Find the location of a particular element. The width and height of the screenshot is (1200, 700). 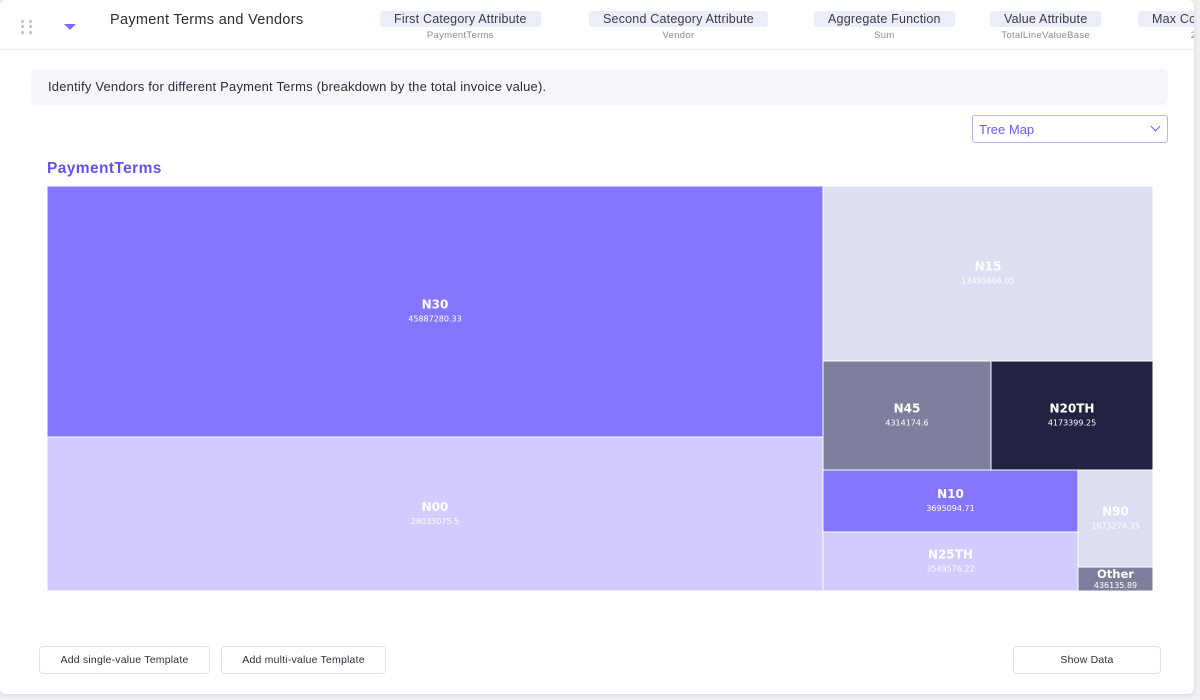

treemap-value-n25th: 3549576.22 is located at coordinates (950, 569).